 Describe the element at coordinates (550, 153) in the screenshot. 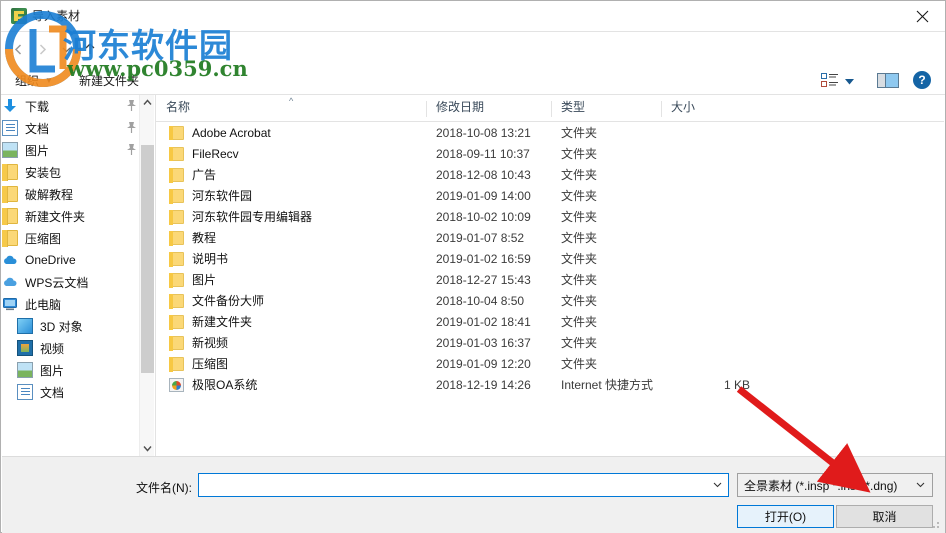

I see `table-row: FileRecv 2018-09-11 10:37 文件夹` at that location.